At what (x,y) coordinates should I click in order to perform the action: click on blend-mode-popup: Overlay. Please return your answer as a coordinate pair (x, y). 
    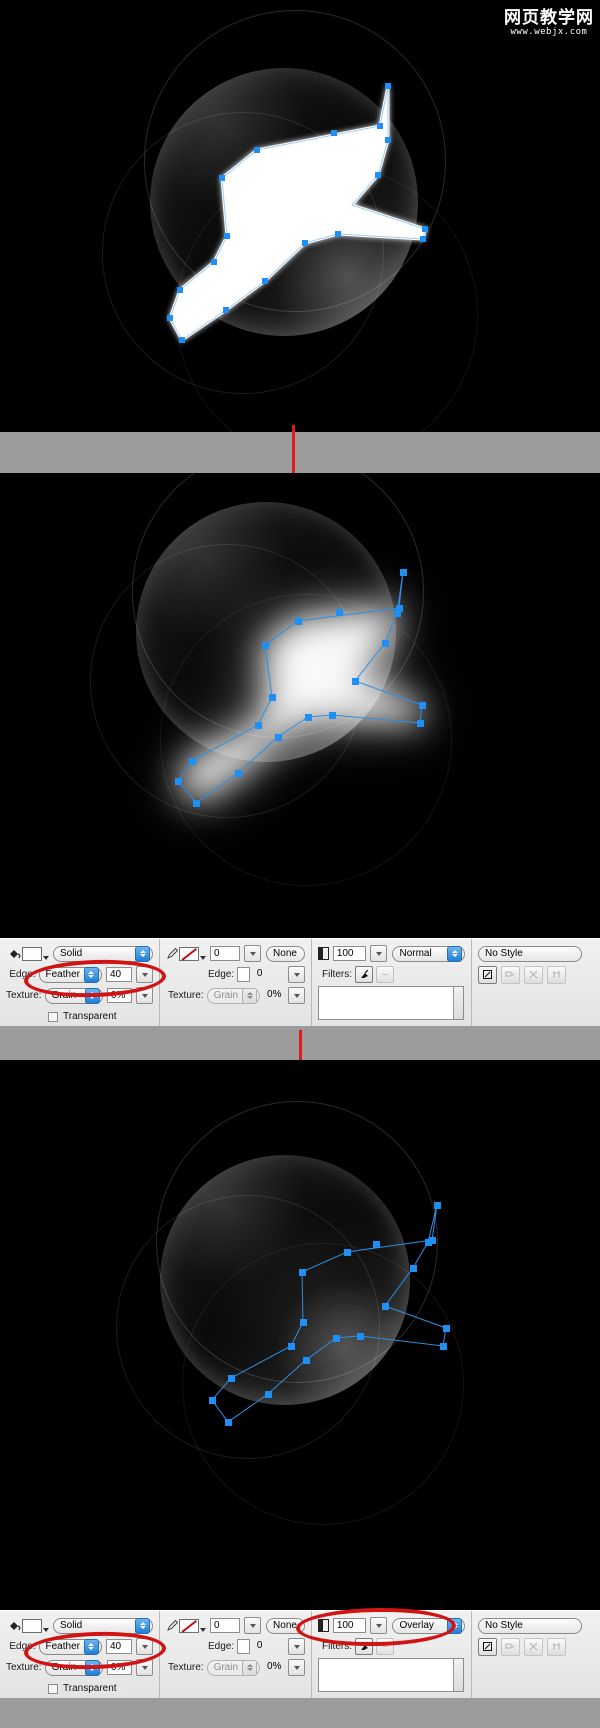
    Looking at the image, I should click on (428, 1625).